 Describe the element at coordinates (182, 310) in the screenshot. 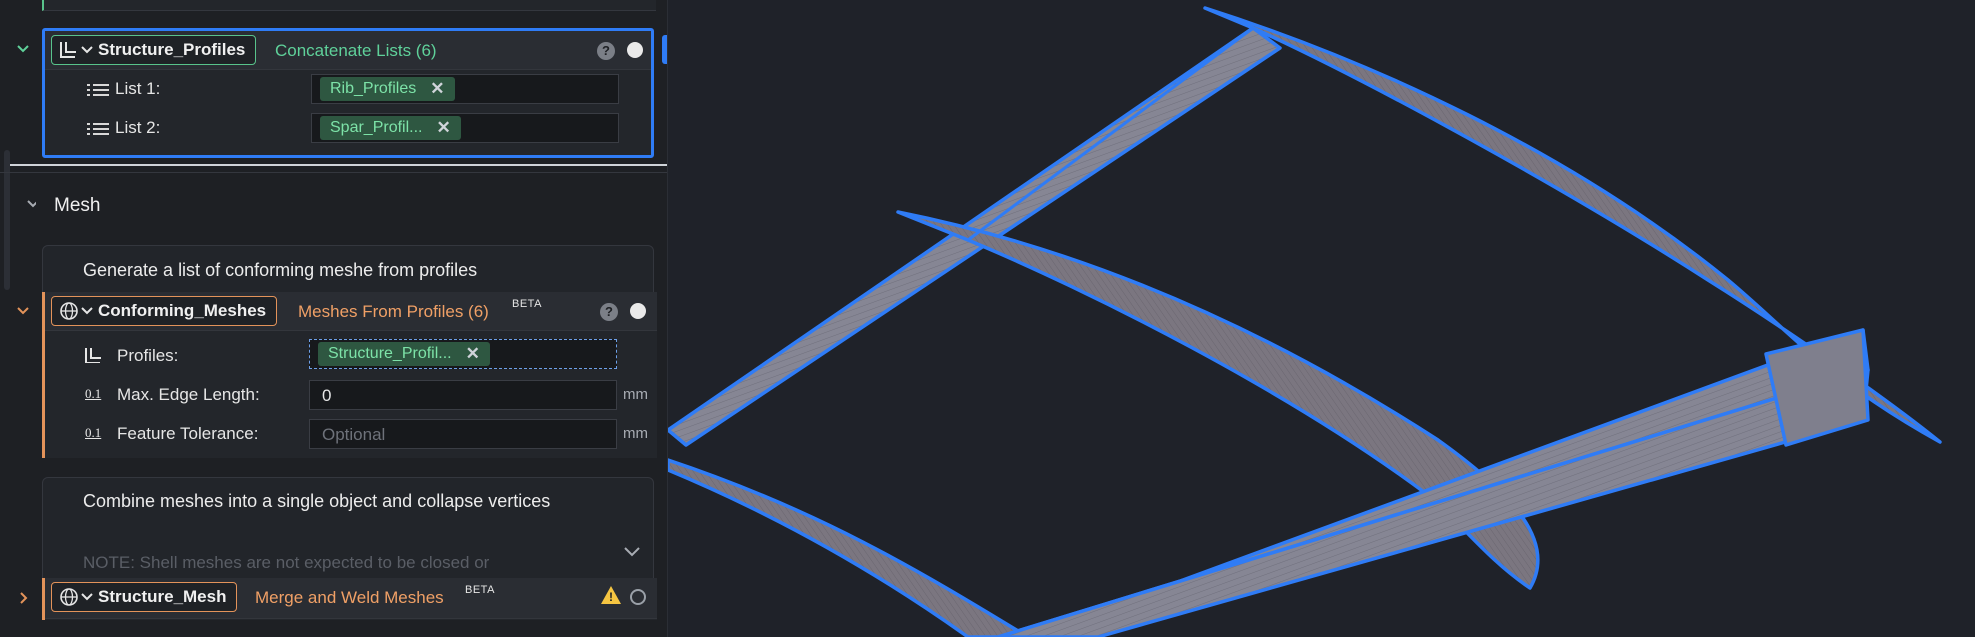

I see `node-name: Conforming_Meshes` at that location.